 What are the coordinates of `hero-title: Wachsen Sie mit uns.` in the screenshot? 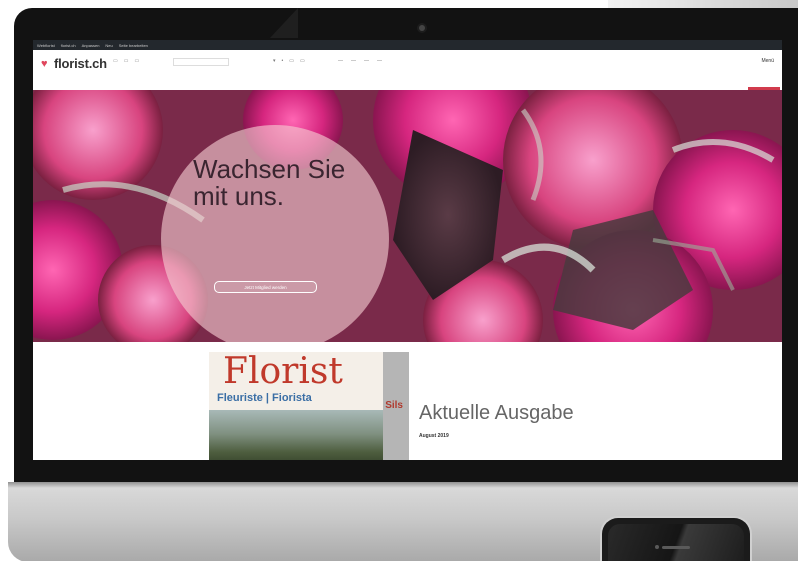 It's located at (278, 183).